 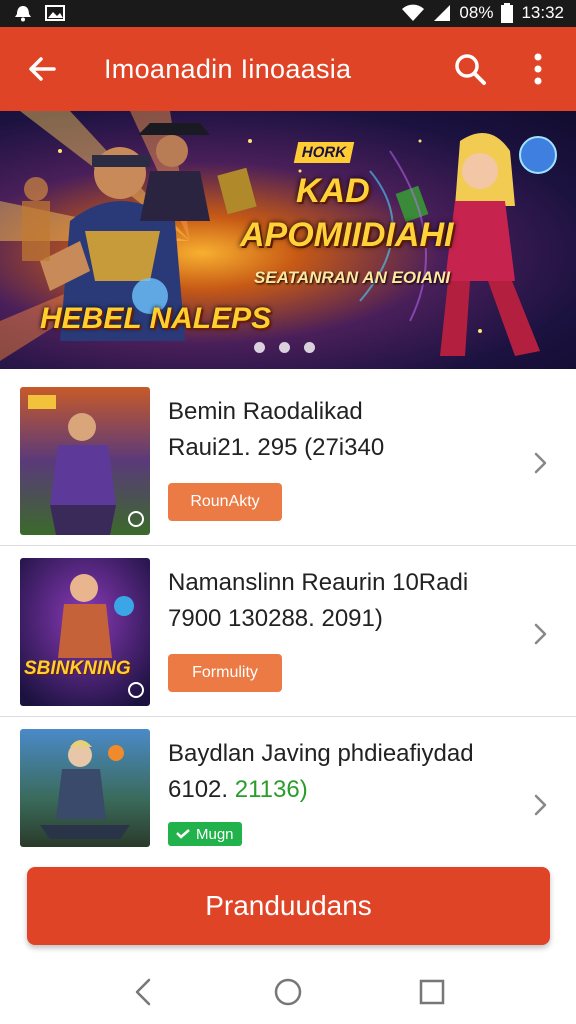 I want to click on item-title: Baydlan Javing phdieafiydad, so click(x=321, y=753).